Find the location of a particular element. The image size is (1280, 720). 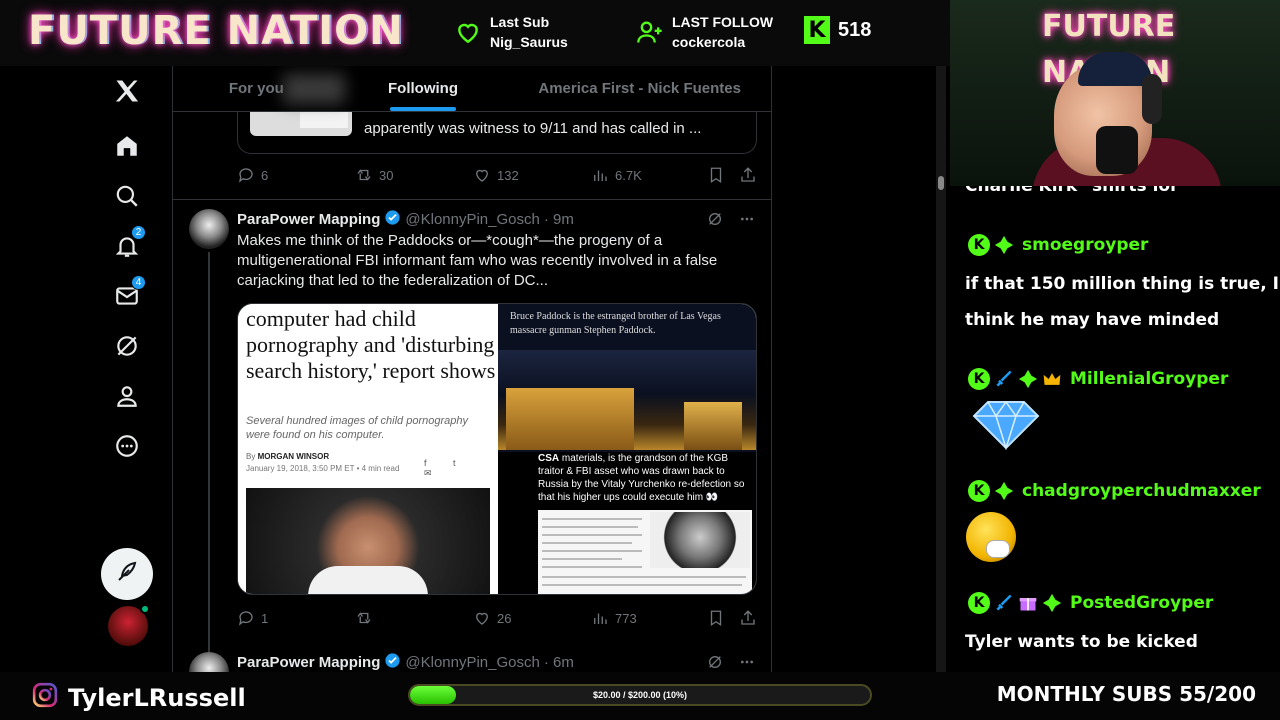

compose-post-button is located at coordinates (127, 574).